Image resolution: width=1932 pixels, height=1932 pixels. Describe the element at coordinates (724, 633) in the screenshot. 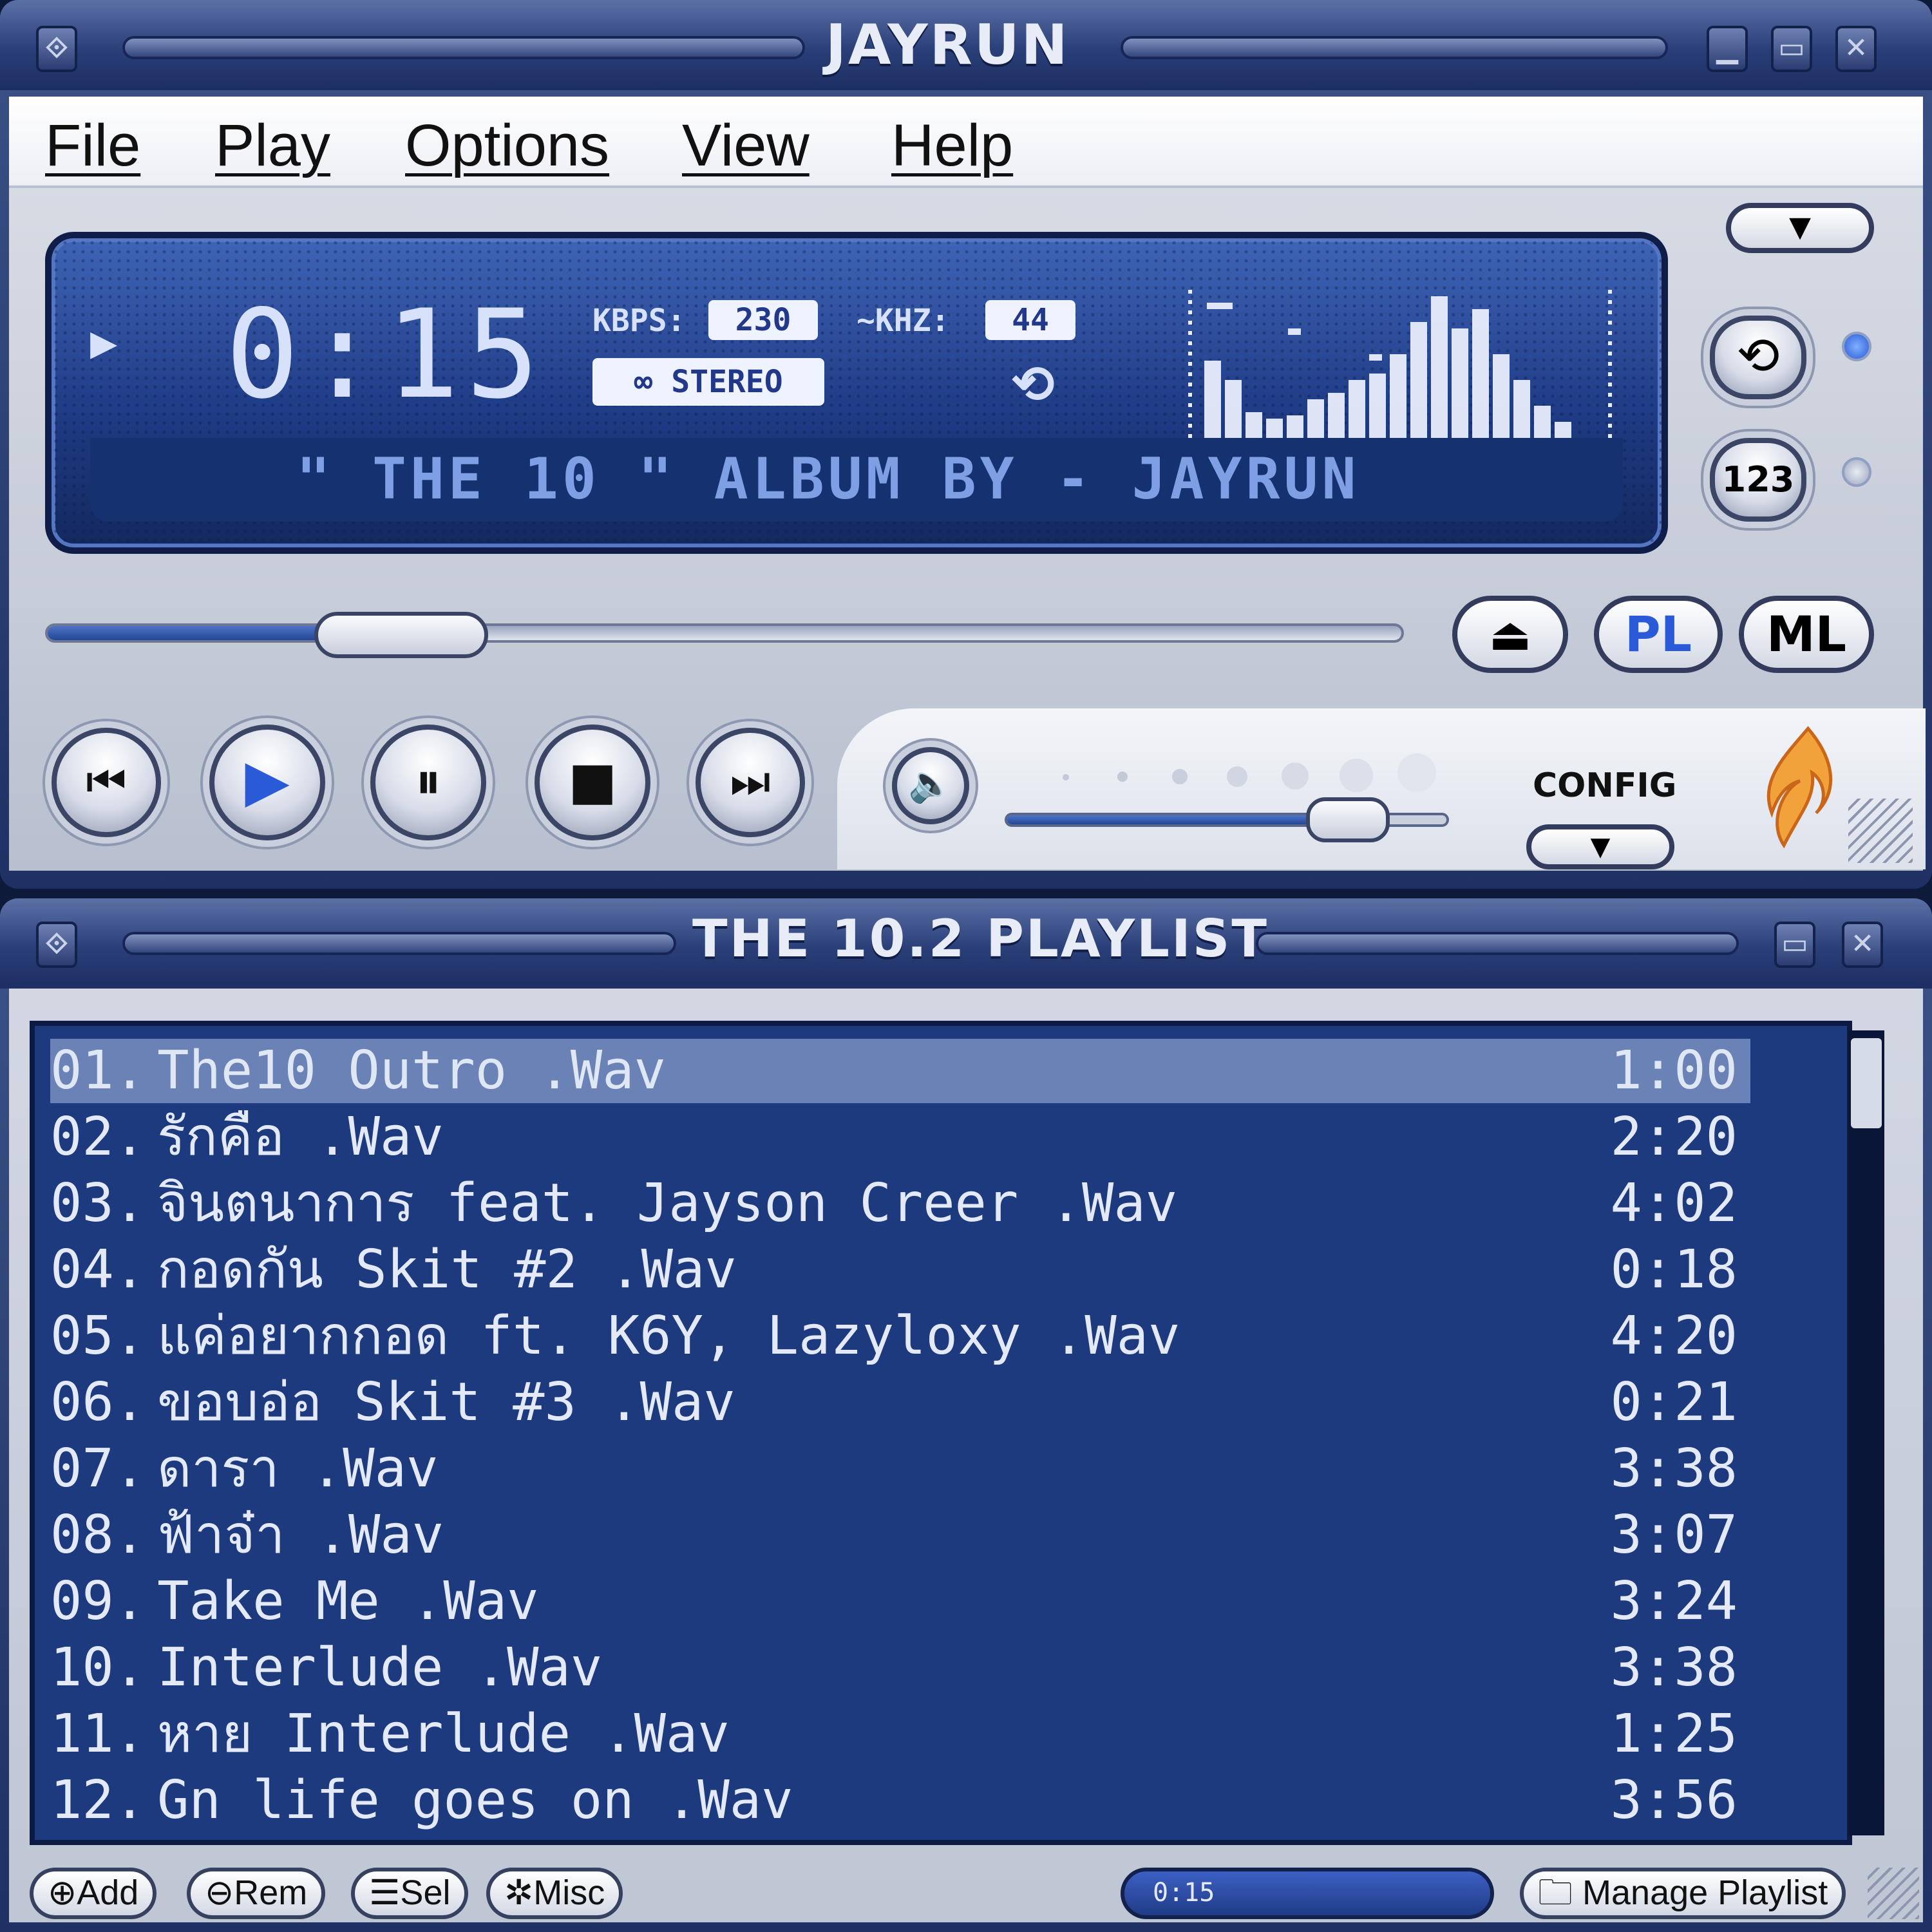

I see `seek-bar` at that location.